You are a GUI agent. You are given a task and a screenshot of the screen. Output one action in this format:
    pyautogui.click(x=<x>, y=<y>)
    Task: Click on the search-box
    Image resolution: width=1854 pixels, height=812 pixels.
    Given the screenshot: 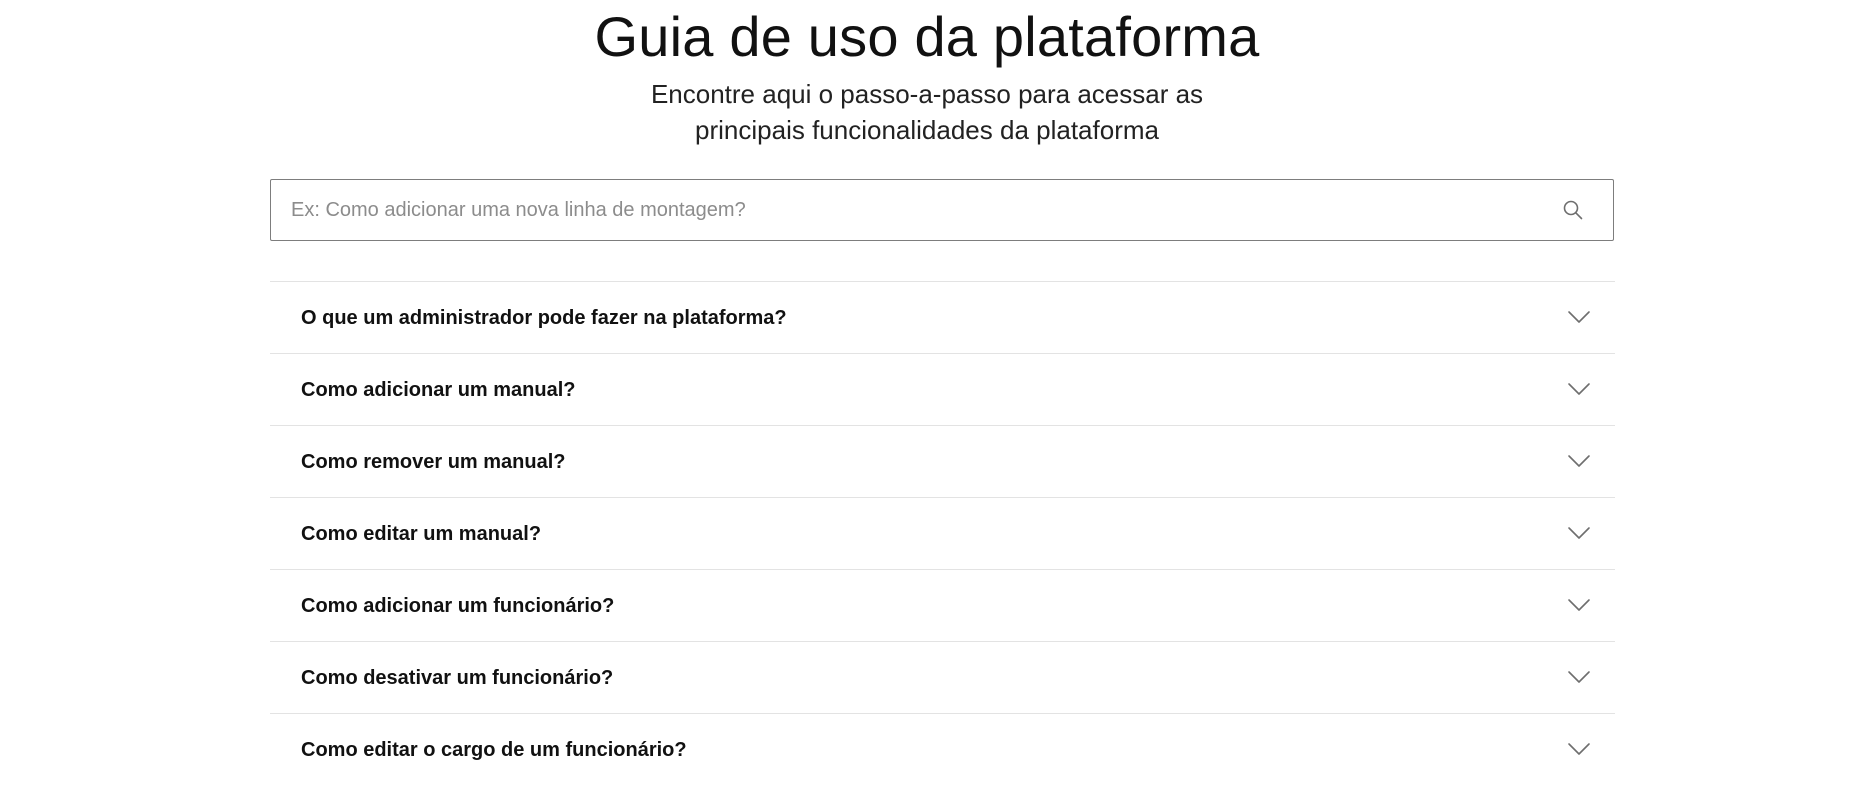 What is the action you would take?
    pyautogui.click(x=942, y=210)
    